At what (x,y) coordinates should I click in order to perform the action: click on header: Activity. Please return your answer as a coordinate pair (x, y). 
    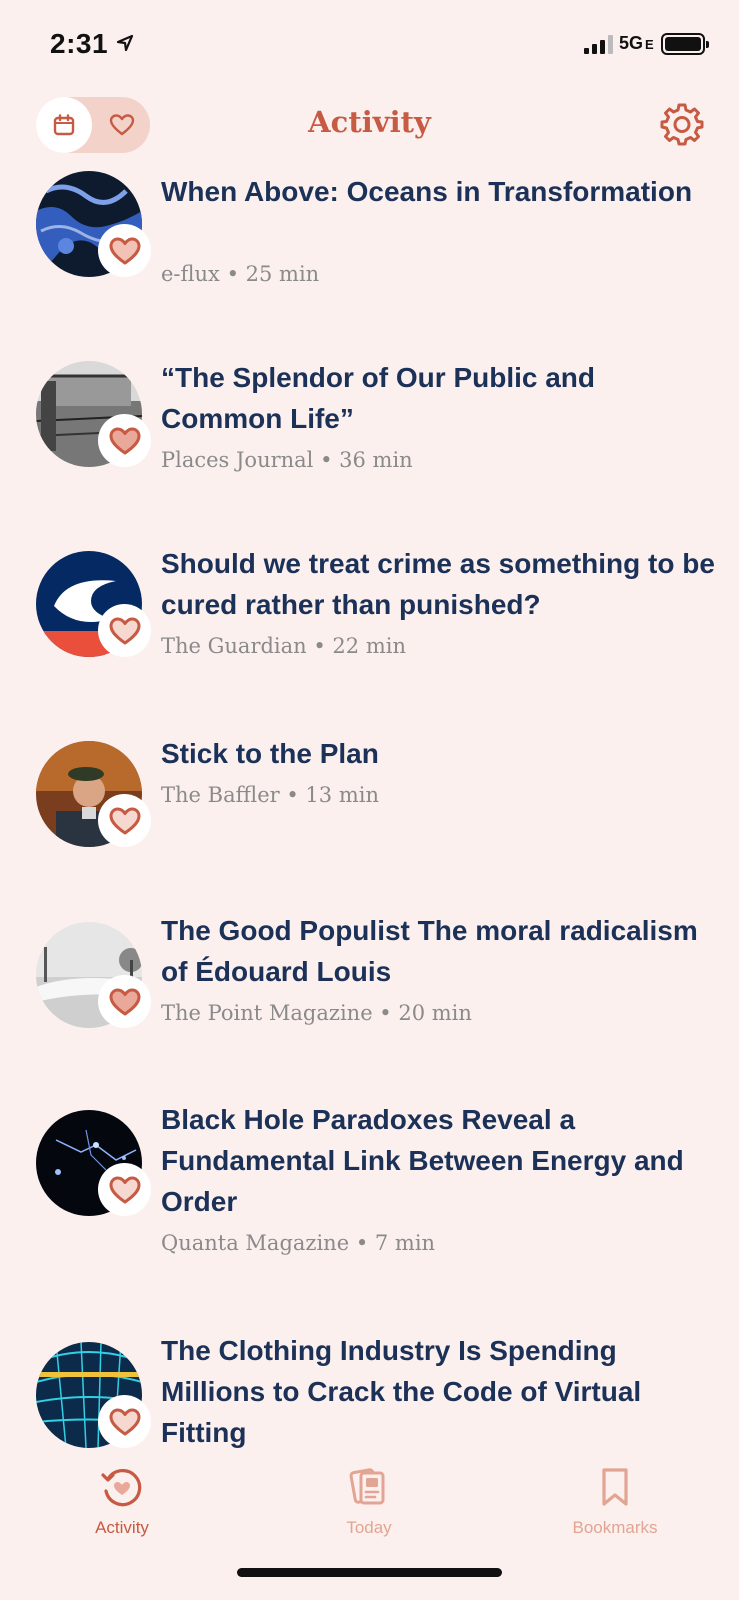
    Looking at the image, I should click on (369, 125).